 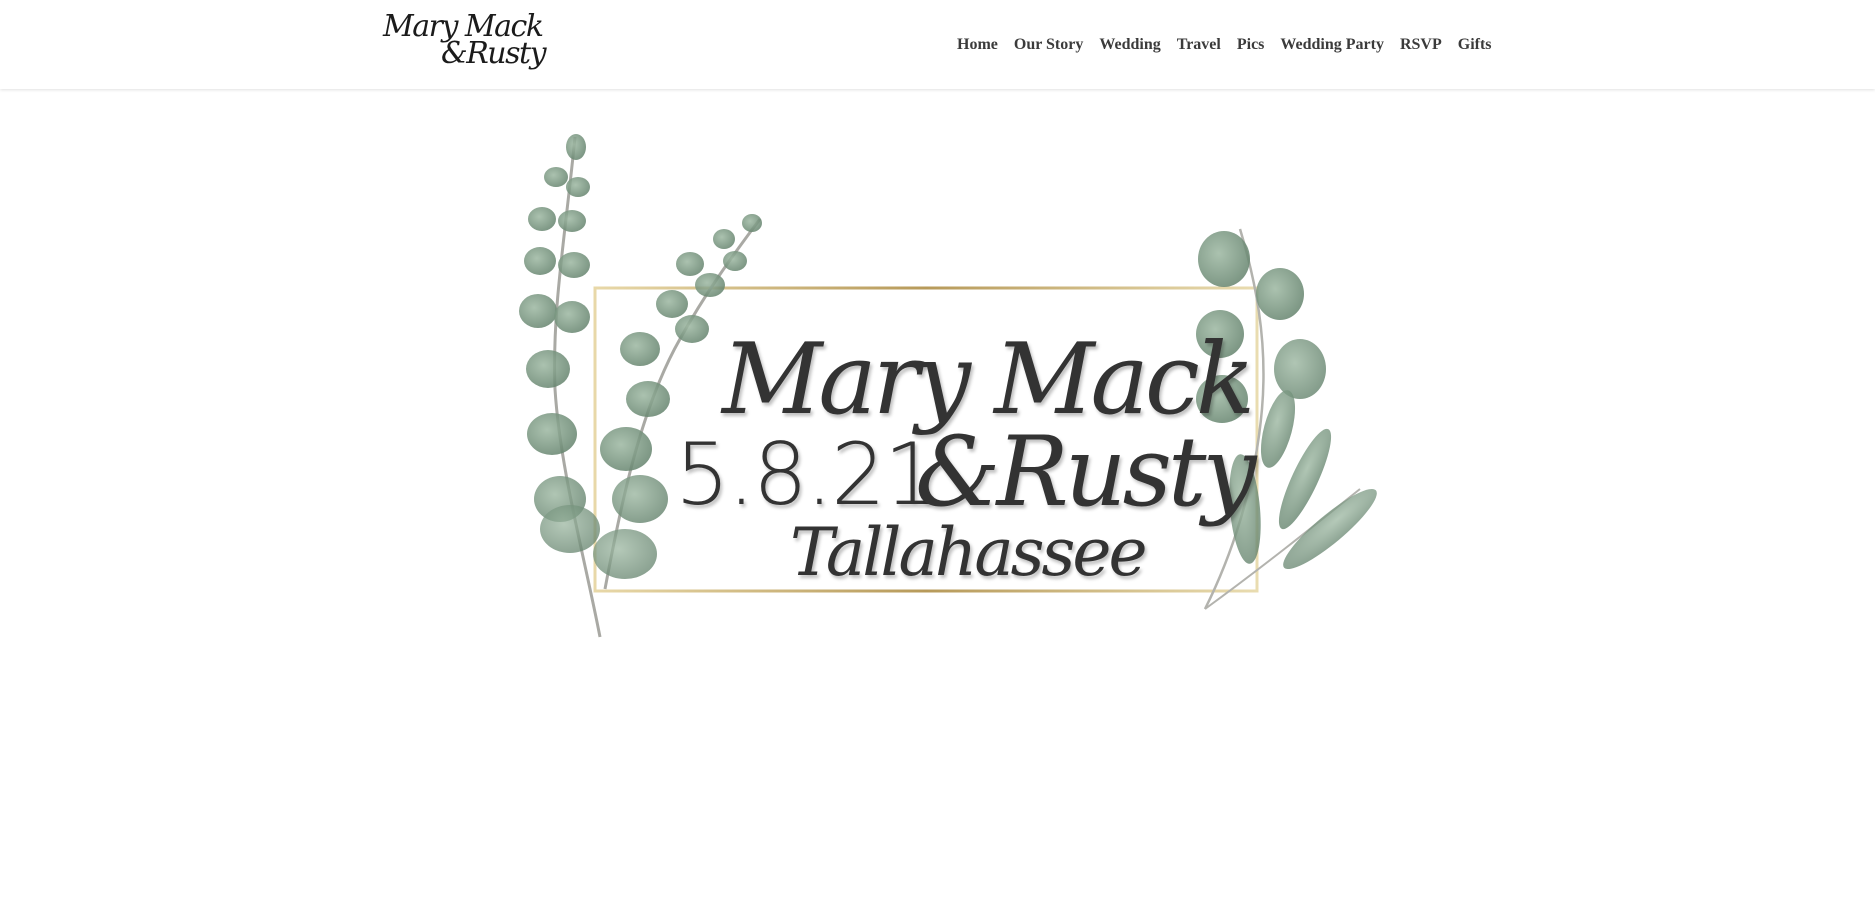 What do you see at coordinates (1048, 45) in the screenshot?
I see `nav-item-our-story: Our Story` at bounding box center [1048, 45].